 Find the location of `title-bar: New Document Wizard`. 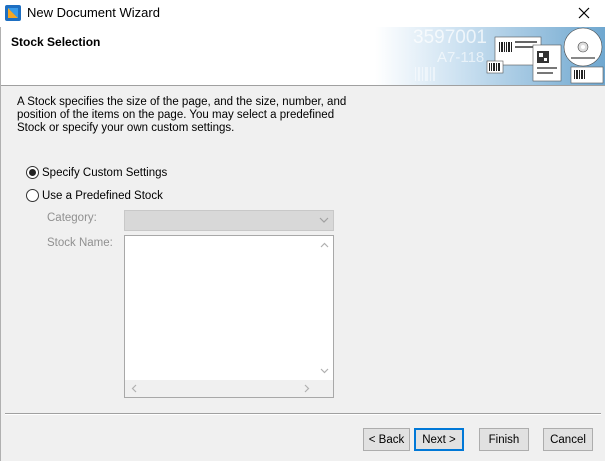

title-bar: New Document Wizard is located at coordinates (302, 13).